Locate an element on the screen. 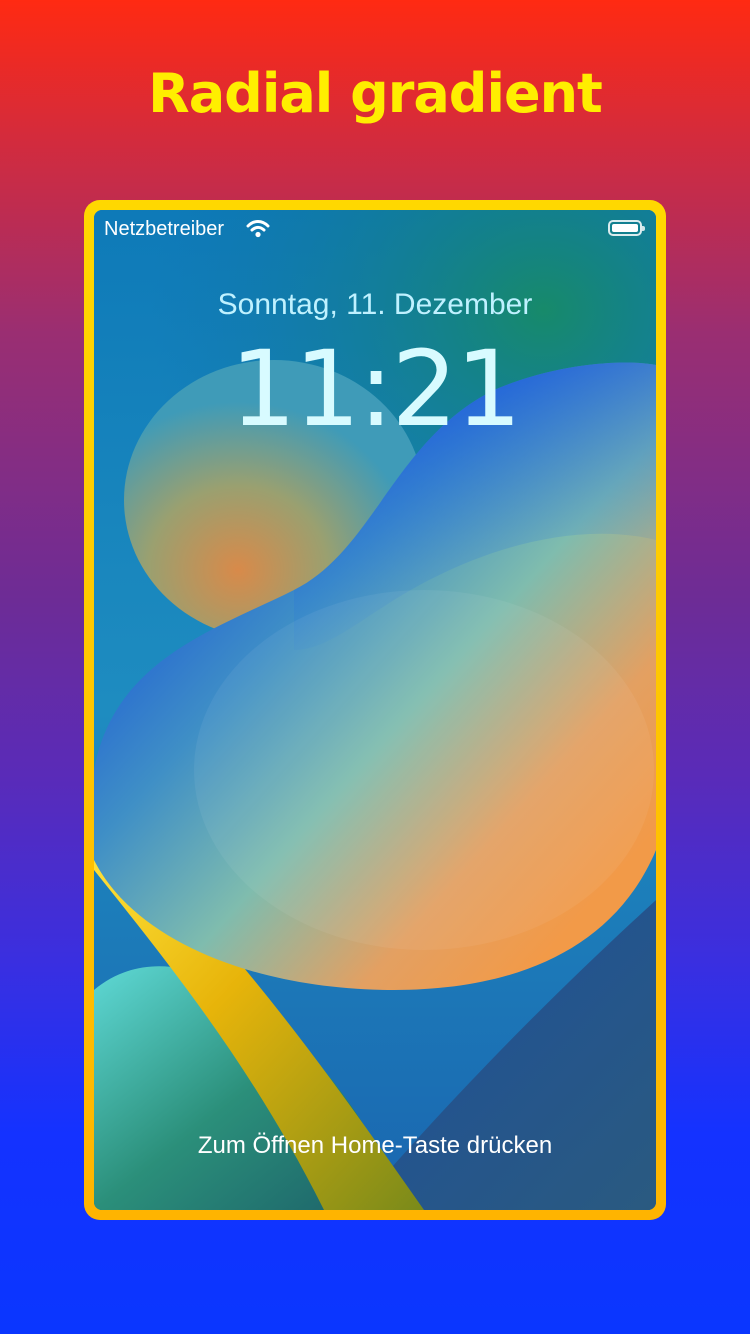 This screenshot has width=750, height=1334. battery-icon is located at coordinates (626, 228).